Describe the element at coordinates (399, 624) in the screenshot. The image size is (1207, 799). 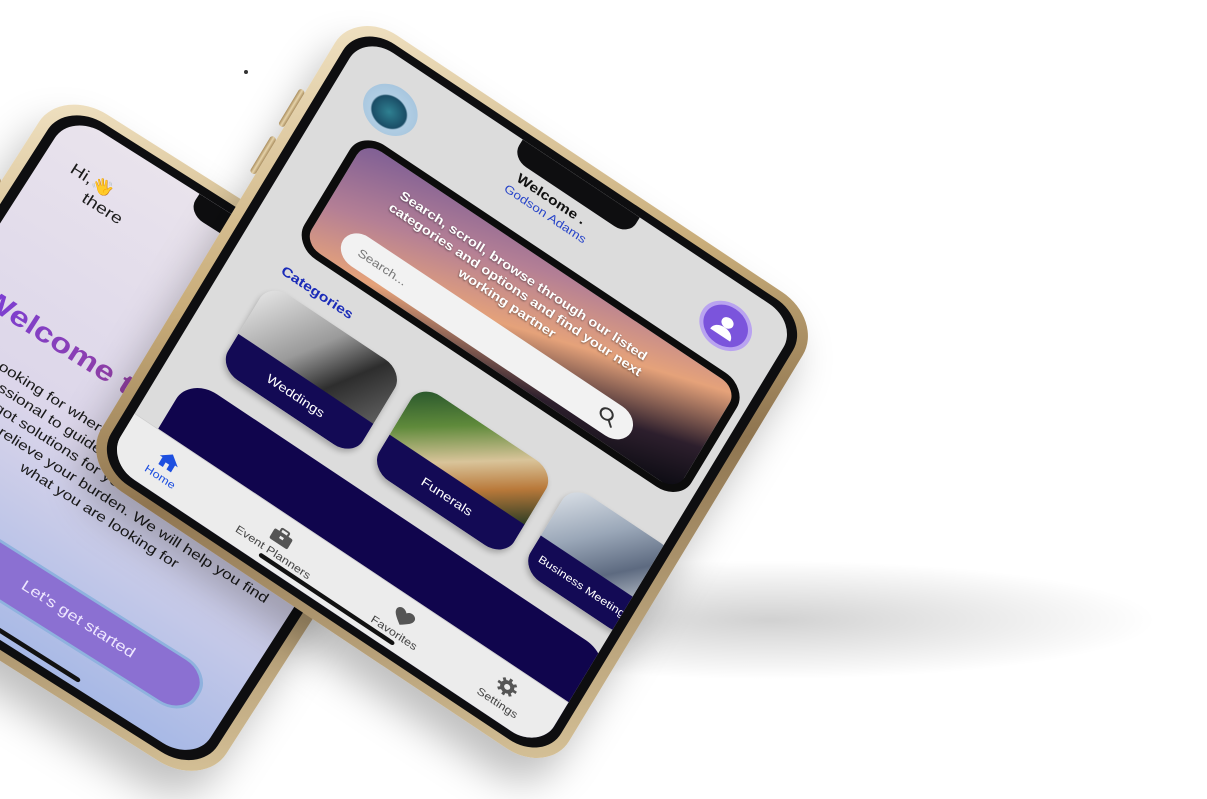
I see `nav-favorites: Favorites` at that location.